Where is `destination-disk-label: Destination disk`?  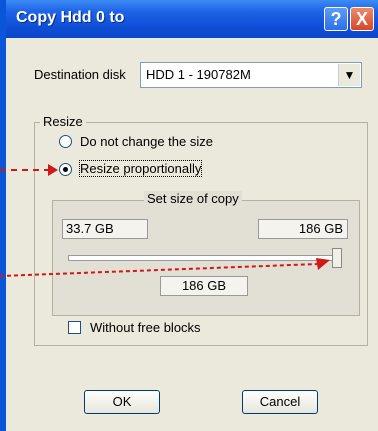
destination-disk-label: Destination disk is located at coordinates (80, 74).